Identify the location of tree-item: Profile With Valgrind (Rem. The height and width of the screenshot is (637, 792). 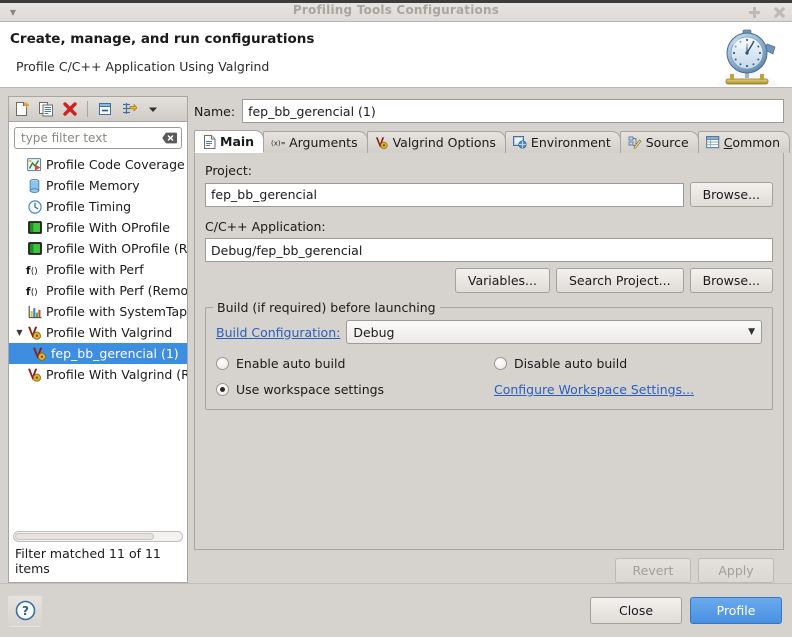
(98, 374).